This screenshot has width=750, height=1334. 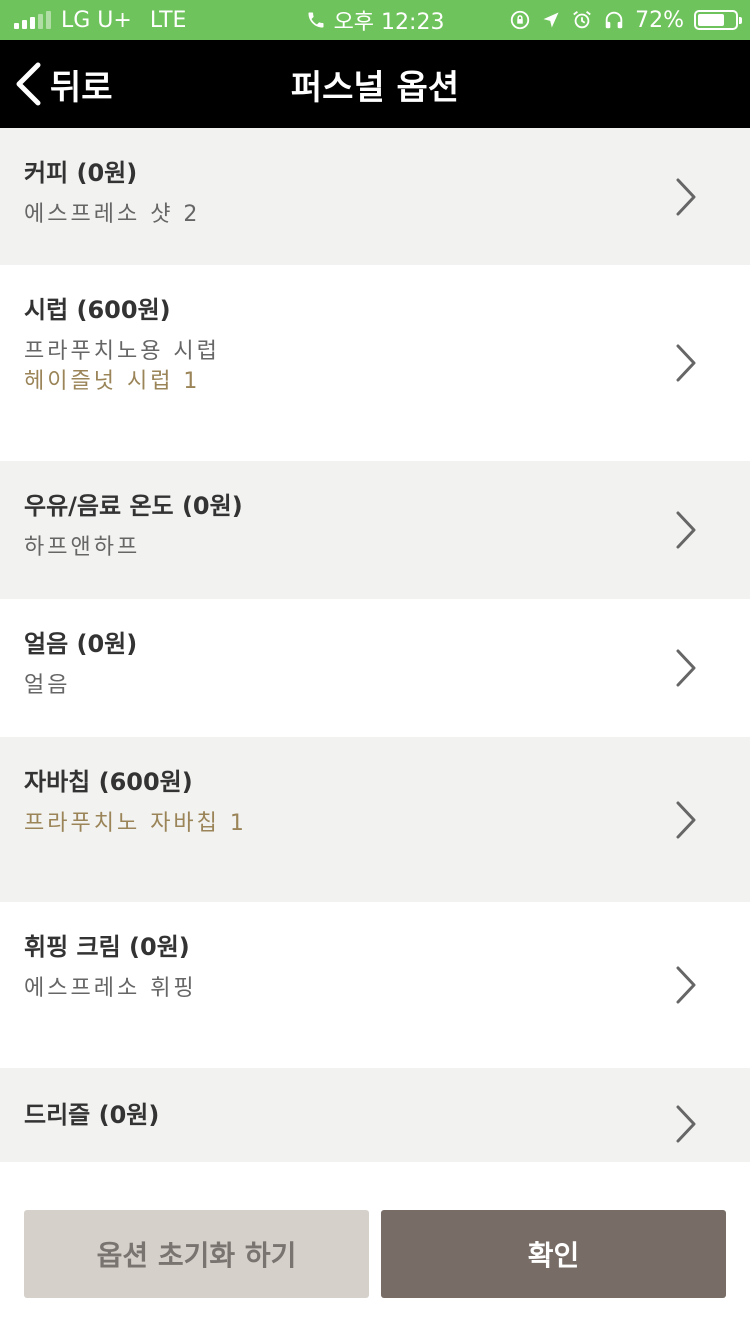 I want to click on alarm-icon, so click(x=582, y=20).